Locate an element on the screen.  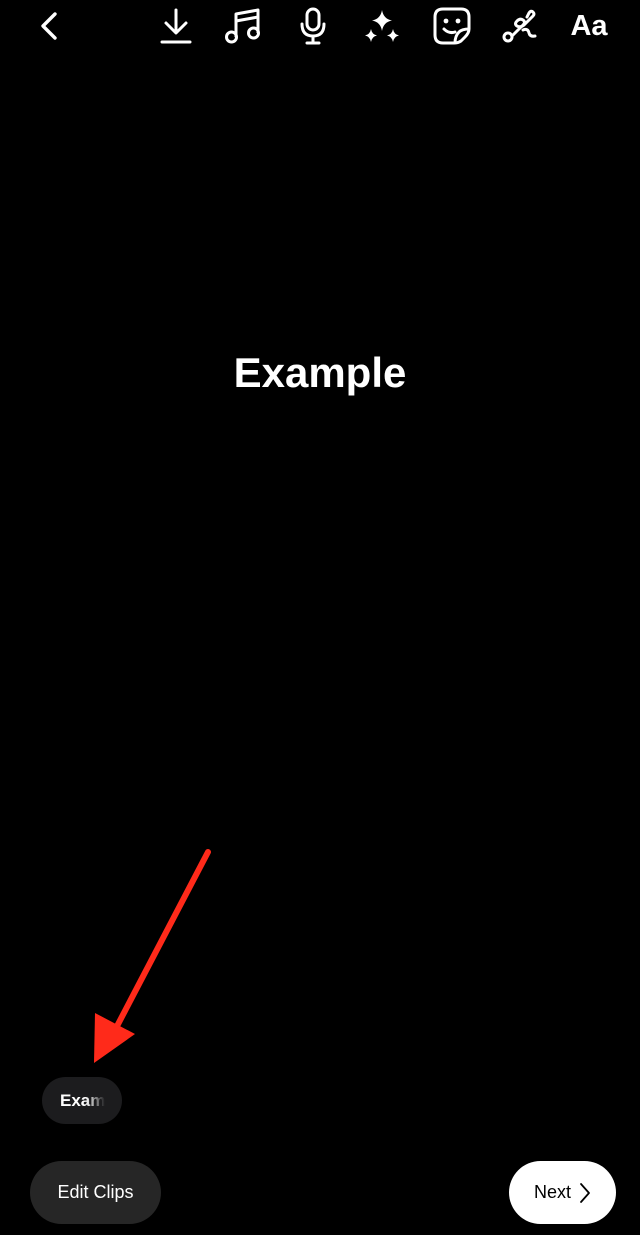
chevron-left-icon is located at coordinates (49, 26).